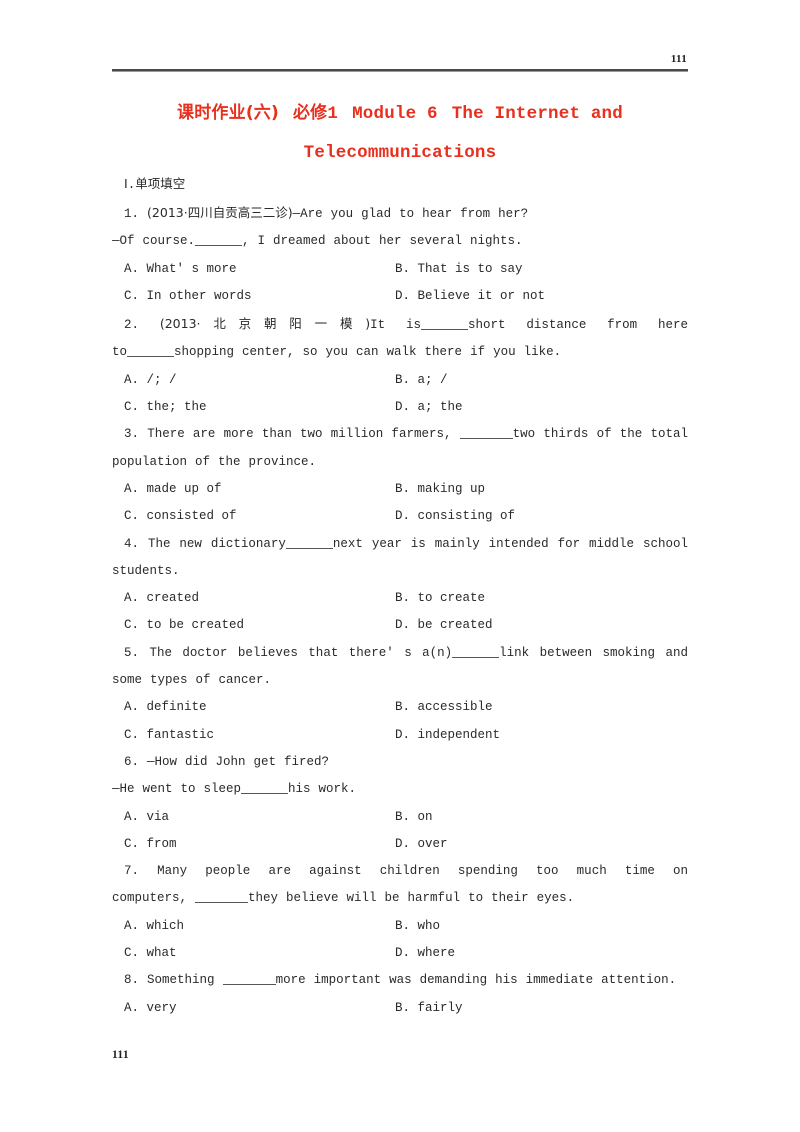 The image size is (800, 1132). Describe the element at coordinates (132, 871) in the screenshot. I see `question-7-number: 7.` at that location.